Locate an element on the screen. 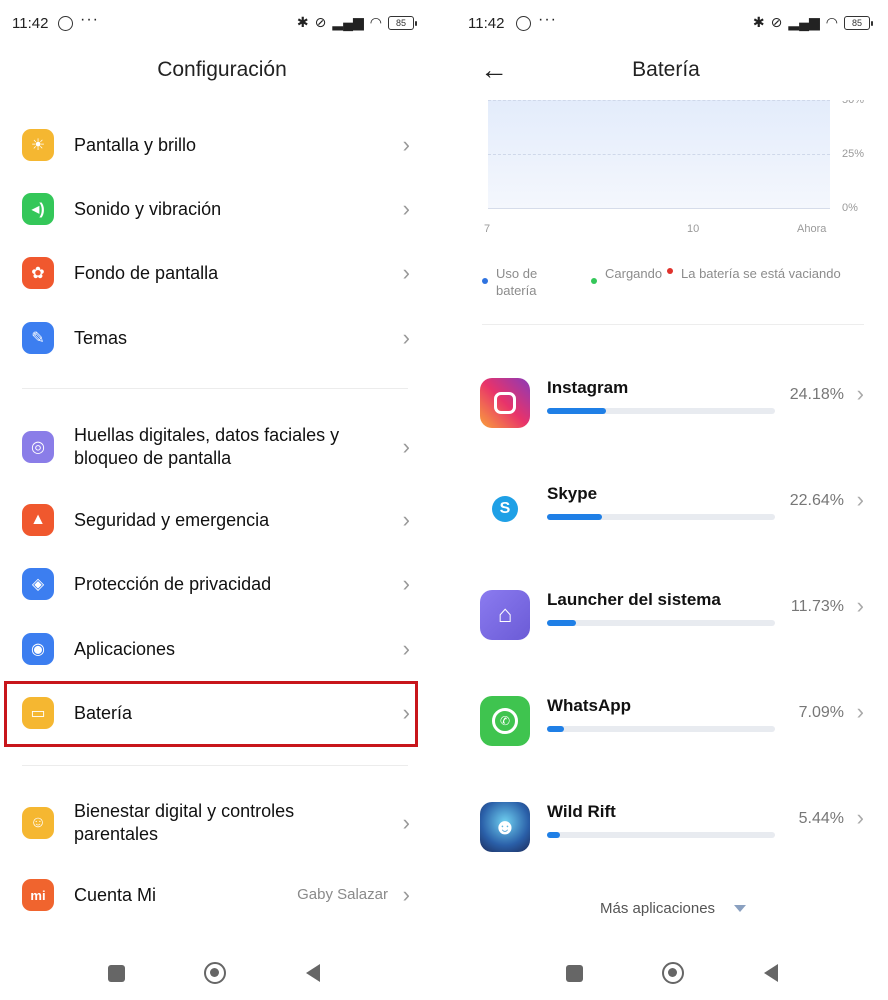 Image resolution: width=888 pixels, height=1000 pixels. app-name: Instagram is located at coordinates (588, 387).